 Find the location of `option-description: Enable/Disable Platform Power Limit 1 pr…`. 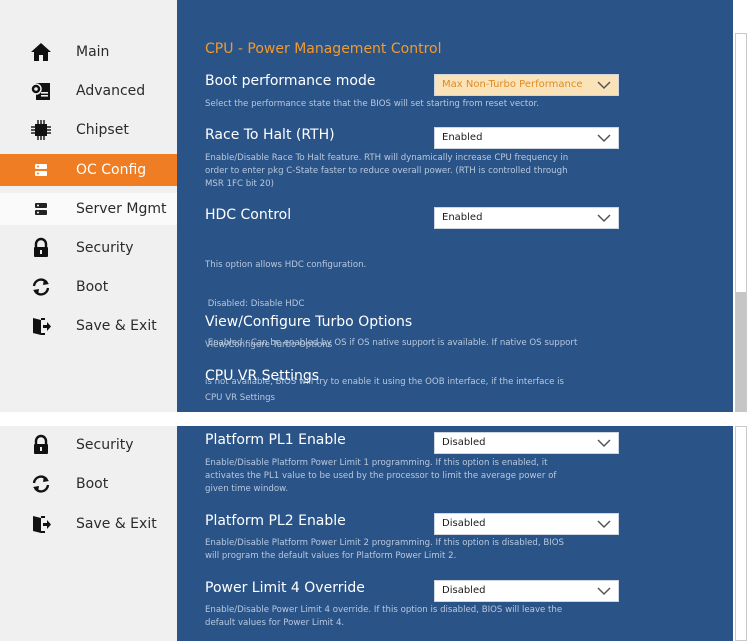

option-description: Enable/Disable Platform Power Limit 1 pr… is located at coordinates (410, 476).